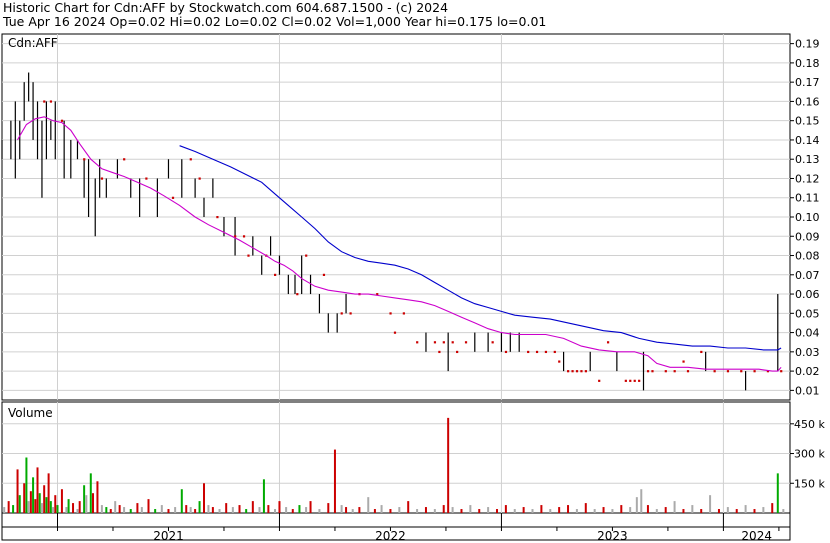 The height and width of the screenshot is (543, 830). What do you see at coordinates (807, 294) in the screenshot?
I see `price-tick-label: 0.06` at bounding box center [807, 294].